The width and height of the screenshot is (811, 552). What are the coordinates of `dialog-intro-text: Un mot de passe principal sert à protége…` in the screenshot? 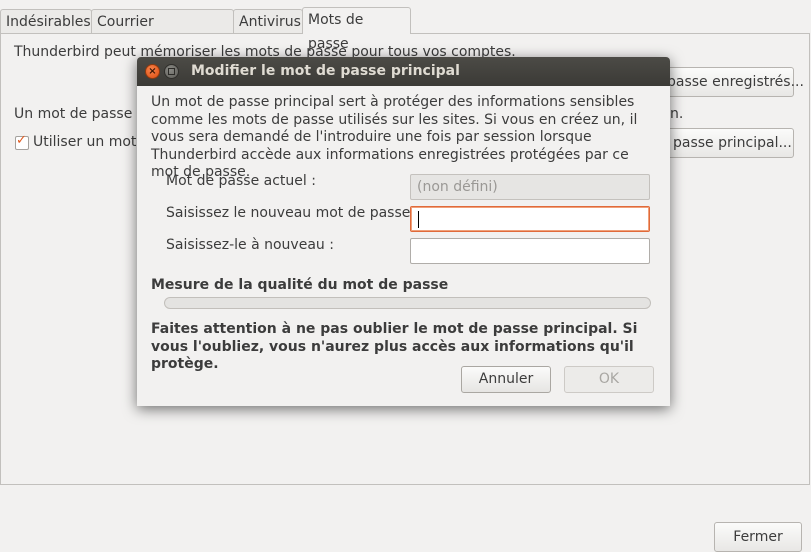 It's located at (394, 137).